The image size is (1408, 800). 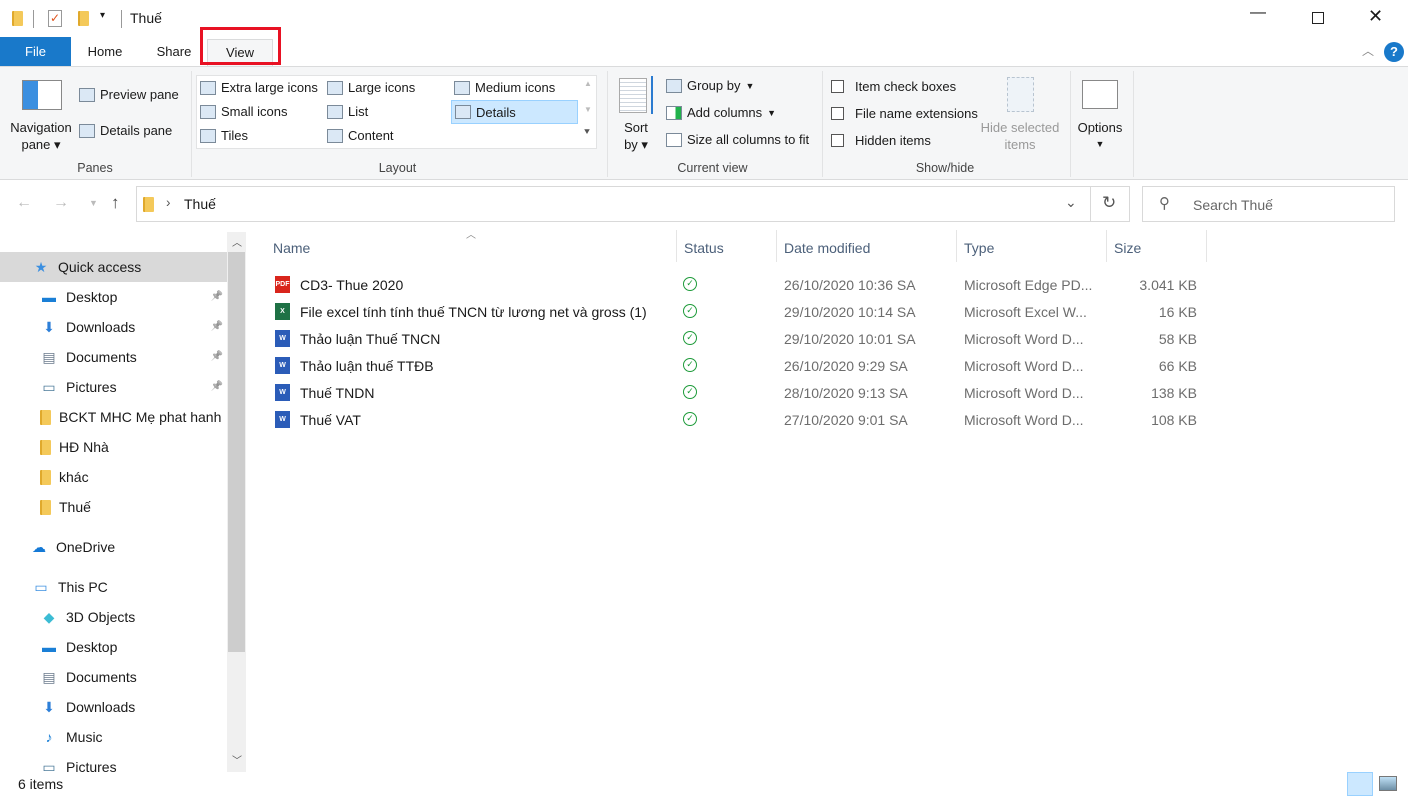 I want to click on sidebar-item: ▤ Documents 📌, so click(x=133, y=357).